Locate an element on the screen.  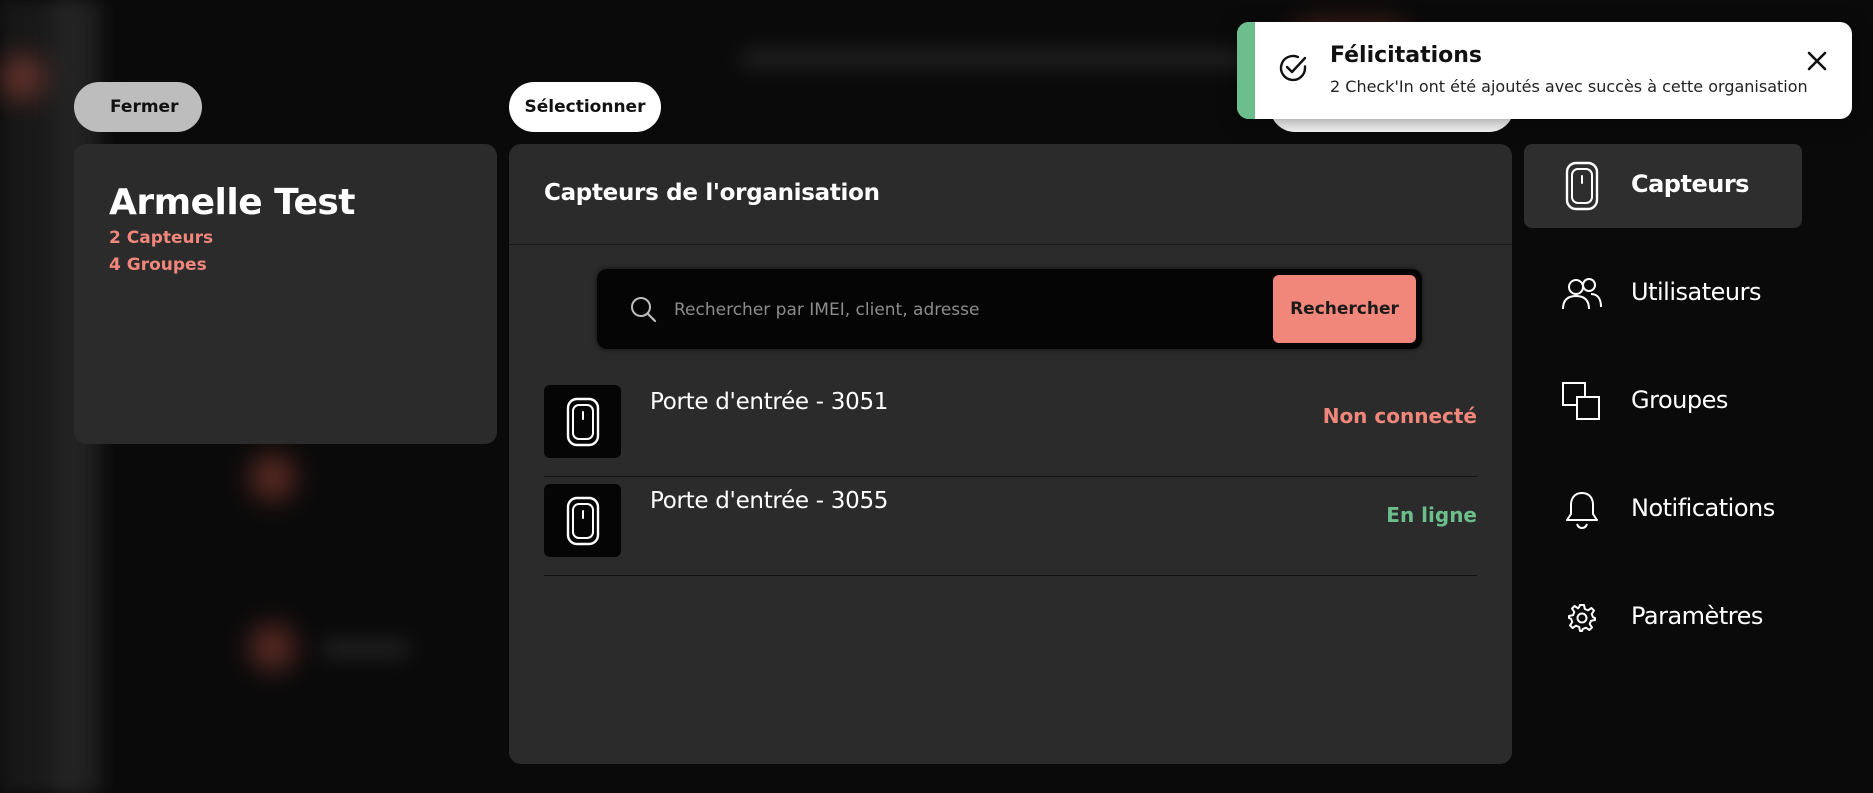
search-input is located at coordinates (969, 310).